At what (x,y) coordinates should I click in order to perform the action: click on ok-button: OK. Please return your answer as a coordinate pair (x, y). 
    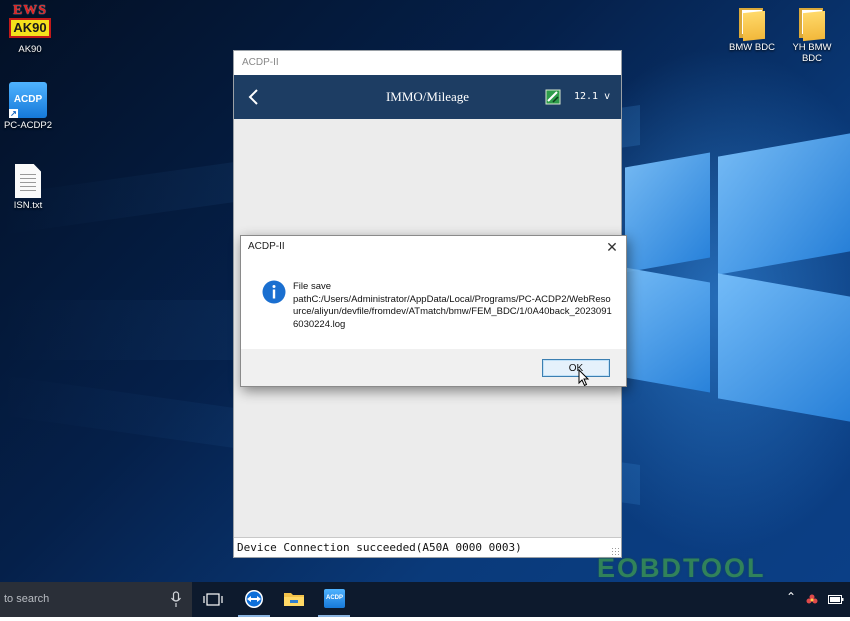
    Looking at the image, I should click on (576, 368).